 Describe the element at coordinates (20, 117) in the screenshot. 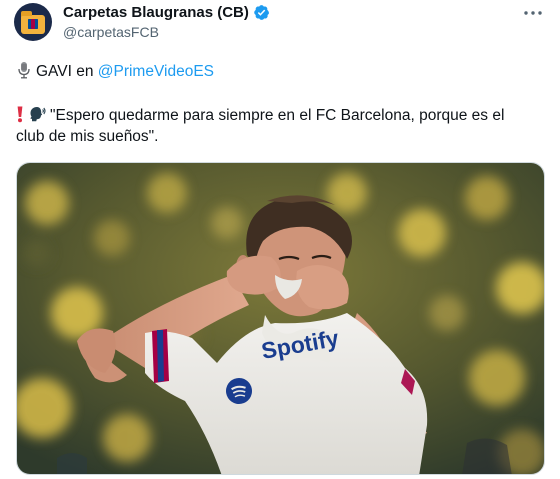

I see `red-exclamation-icon` at that location.